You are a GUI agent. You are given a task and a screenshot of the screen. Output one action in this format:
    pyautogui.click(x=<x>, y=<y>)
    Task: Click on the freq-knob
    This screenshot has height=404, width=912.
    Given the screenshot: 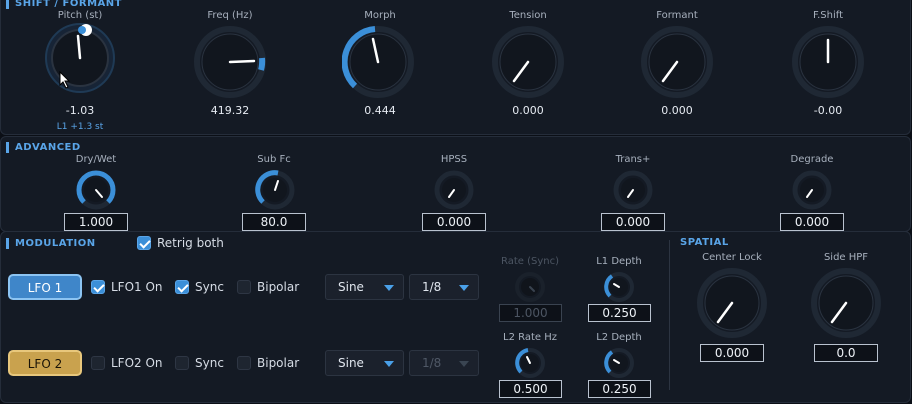 What is the action you would take?
    pyautogui.click(x=230, y=62)
    